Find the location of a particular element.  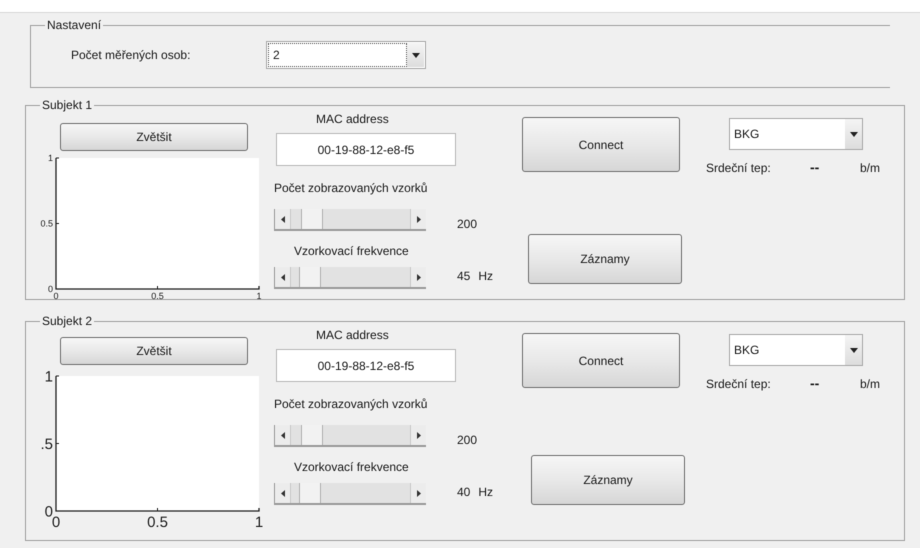

panel-title: Nastavení is located at coordinates (74, 25).